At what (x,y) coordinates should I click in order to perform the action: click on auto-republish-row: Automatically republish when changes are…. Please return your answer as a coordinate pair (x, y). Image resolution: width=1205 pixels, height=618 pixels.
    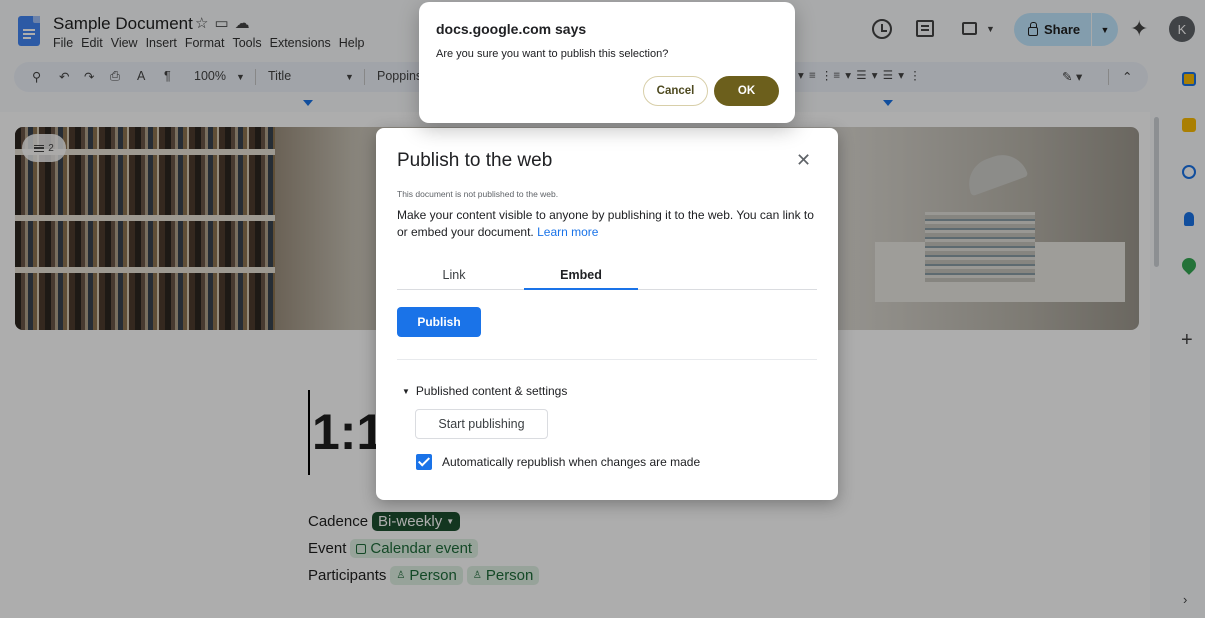
    Looking at the image, I should click on (558, 462).